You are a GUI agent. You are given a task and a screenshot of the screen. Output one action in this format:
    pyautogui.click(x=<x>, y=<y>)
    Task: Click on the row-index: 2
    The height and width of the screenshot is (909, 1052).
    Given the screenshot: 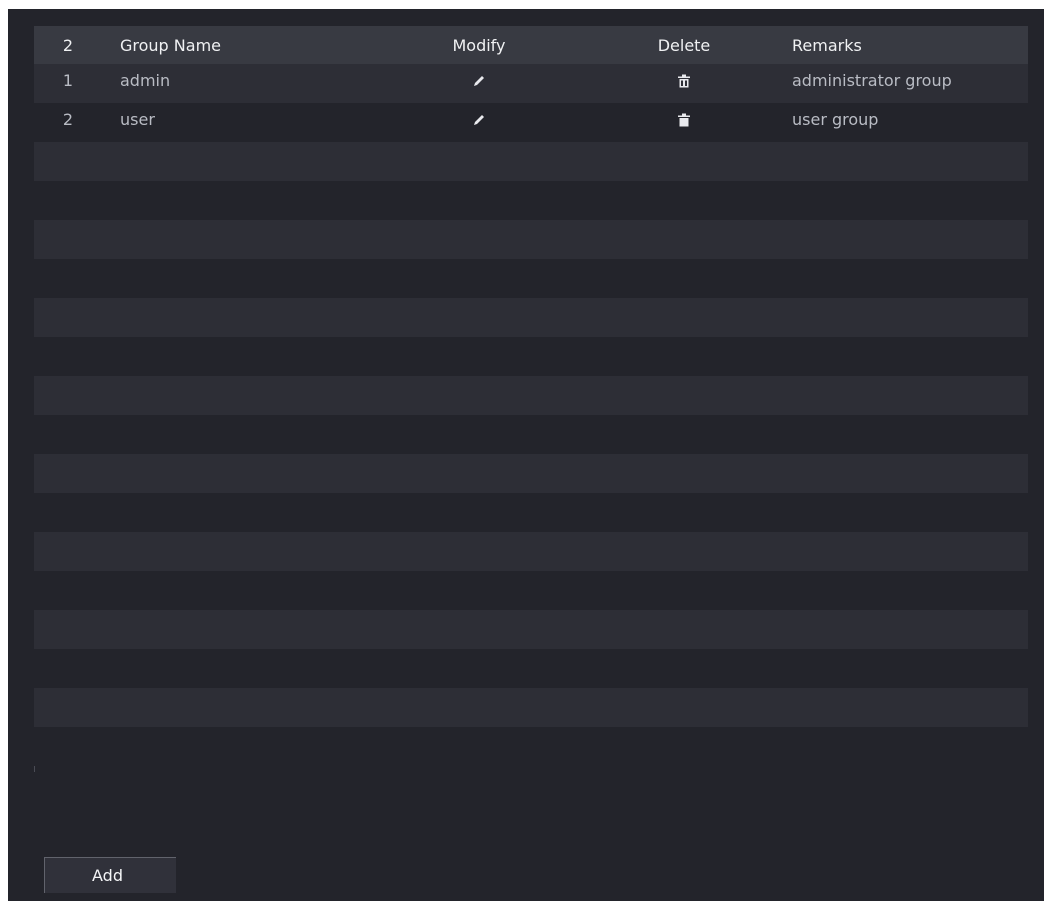 What is the action you would take?
    pyautogui.click(x=68, y=119)
    